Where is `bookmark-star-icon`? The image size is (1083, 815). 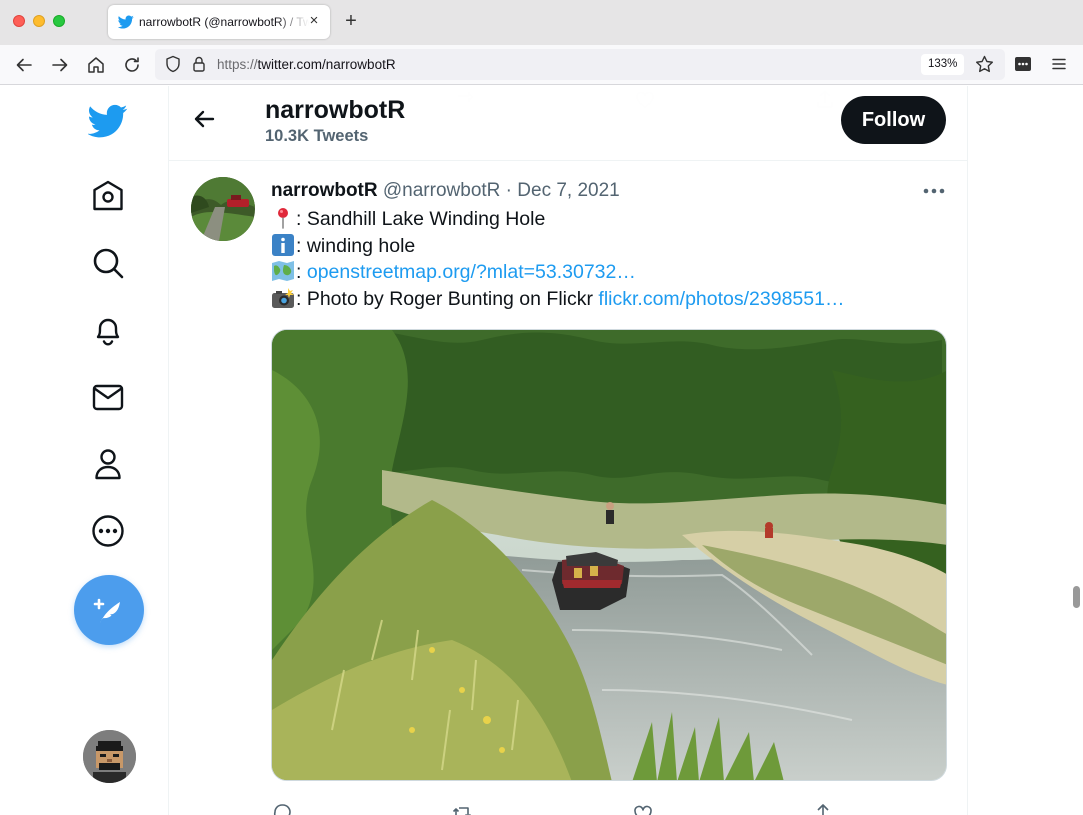
bookmark-star-icon is located at coordinates (984, 64).